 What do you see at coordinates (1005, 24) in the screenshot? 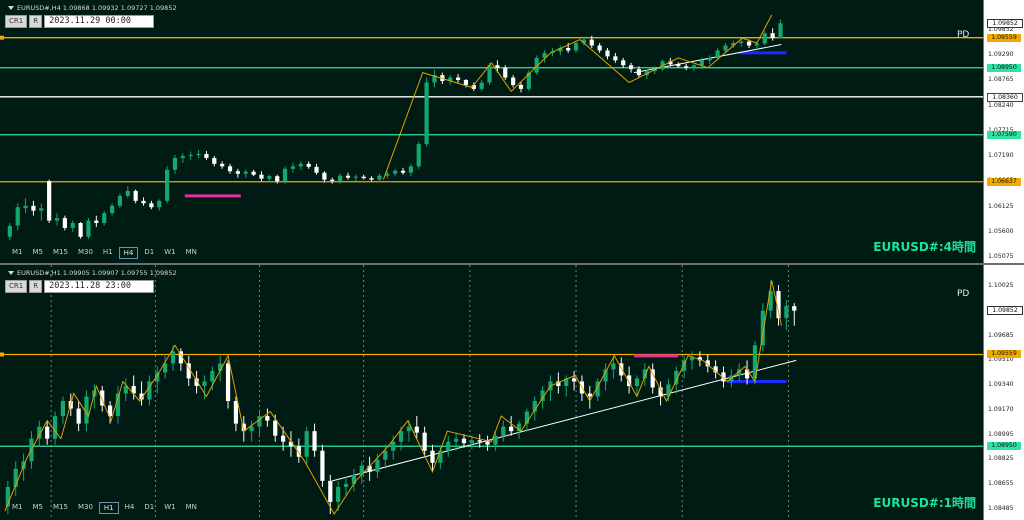
I see `current-price-label: 1.09852` at bounding box center [1005, 24].